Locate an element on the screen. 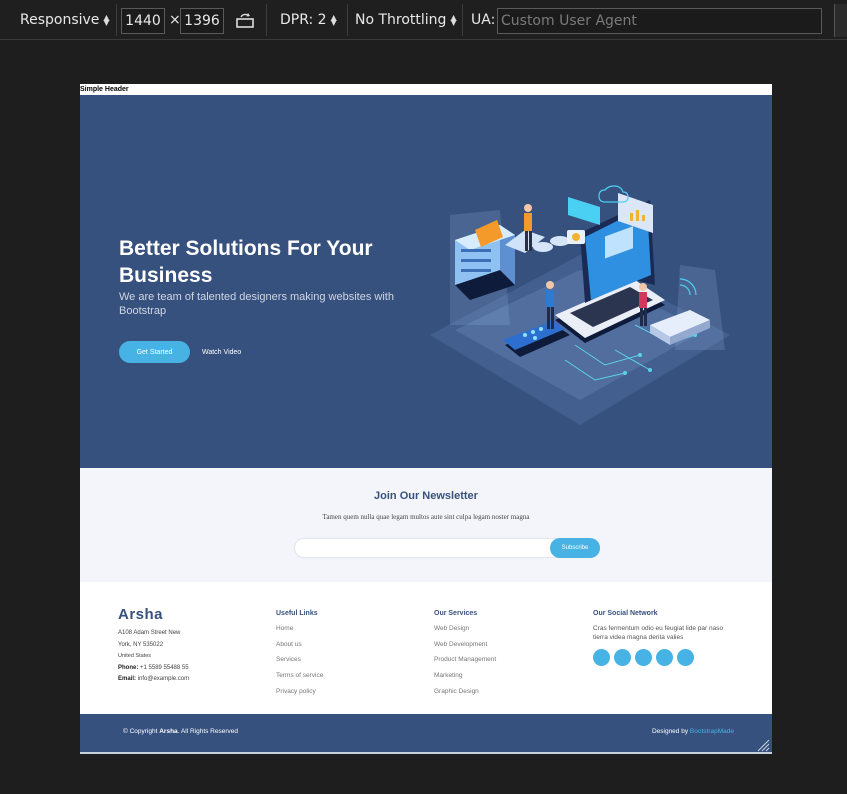  address-line: York, NY 535022 is located at coordinates (141, 644).